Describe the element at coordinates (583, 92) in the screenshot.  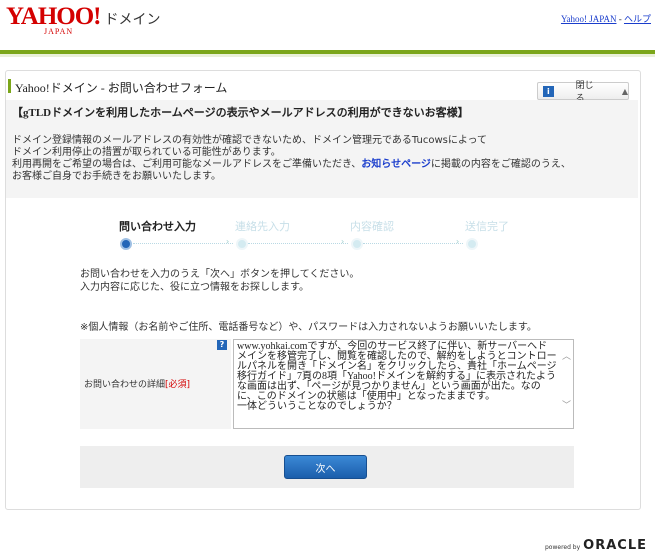
I see `close-button: i 閉じる ▲` at that location.